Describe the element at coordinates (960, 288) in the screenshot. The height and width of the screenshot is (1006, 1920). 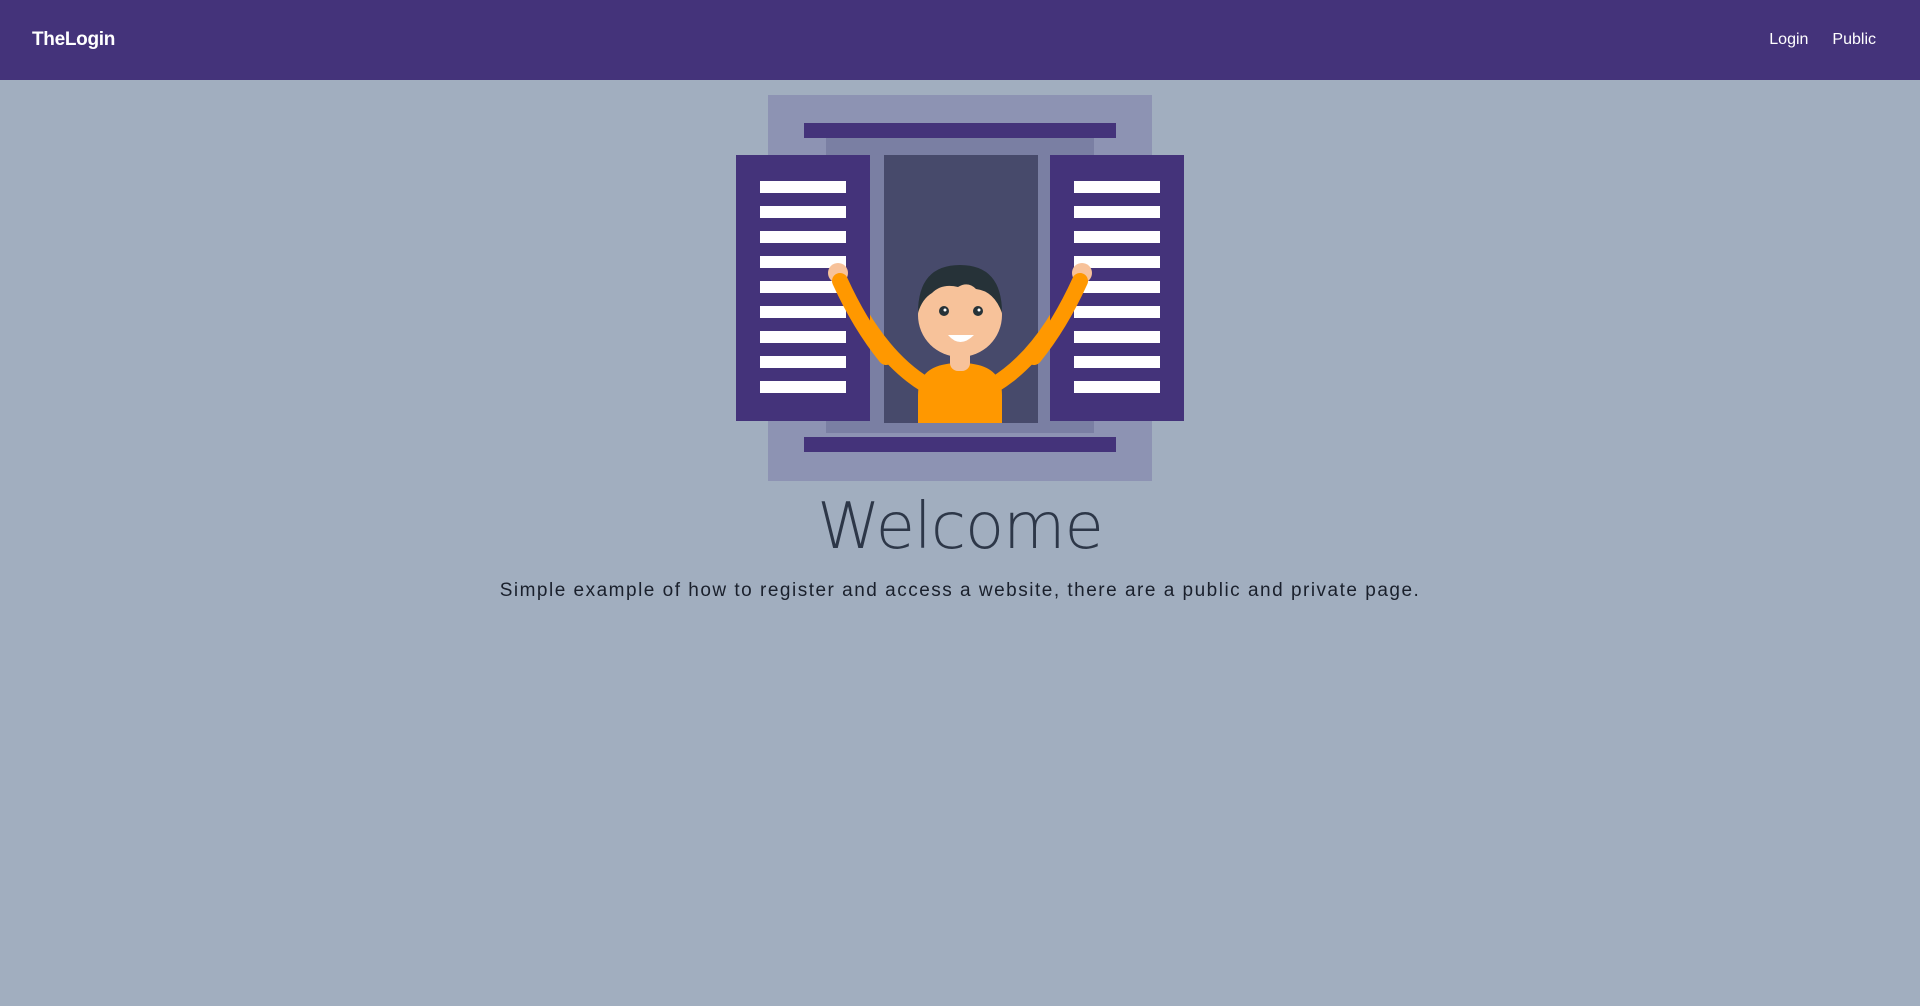
I see `person-waving-from-window-illustration` at that location.